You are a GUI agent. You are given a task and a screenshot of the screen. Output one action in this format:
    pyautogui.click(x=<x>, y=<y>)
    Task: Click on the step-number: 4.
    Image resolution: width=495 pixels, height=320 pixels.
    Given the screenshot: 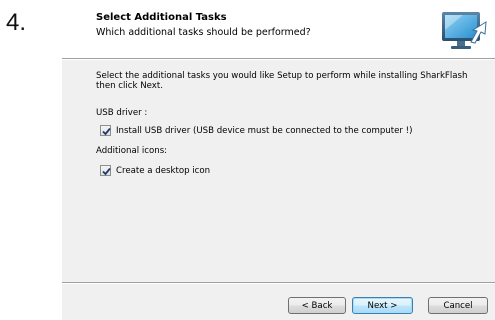 What is the action you would take?
    pyautogui.click(x=16, y=22)
    